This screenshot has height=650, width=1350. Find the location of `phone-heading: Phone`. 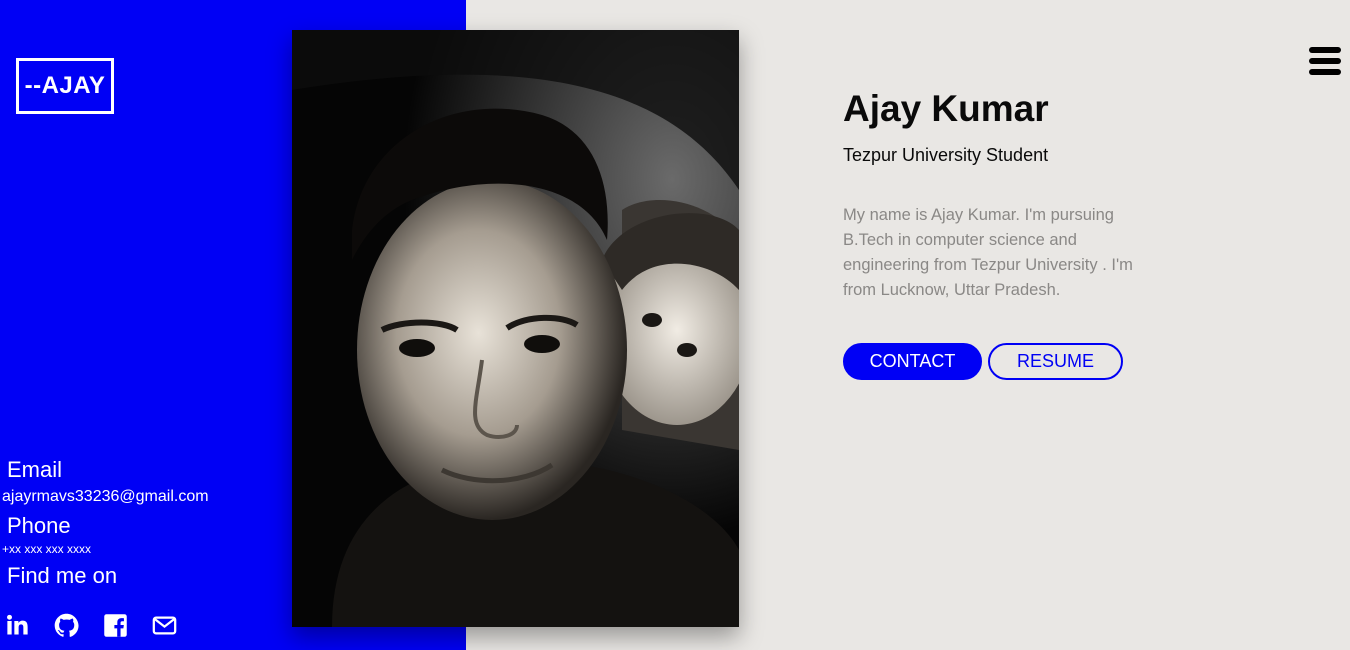

phone-heading: Phone is located at coordinates (39, 525).